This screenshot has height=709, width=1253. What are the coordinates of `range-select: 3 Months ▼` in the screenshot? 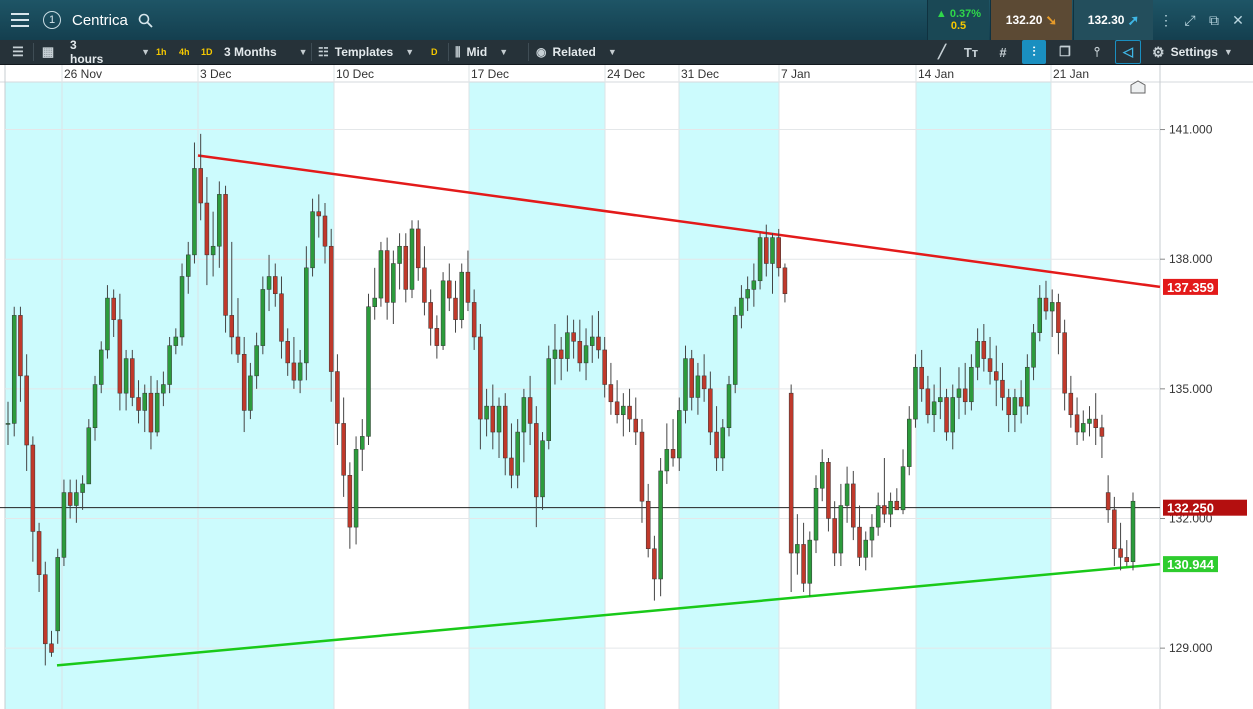 It's located at (266, 52).